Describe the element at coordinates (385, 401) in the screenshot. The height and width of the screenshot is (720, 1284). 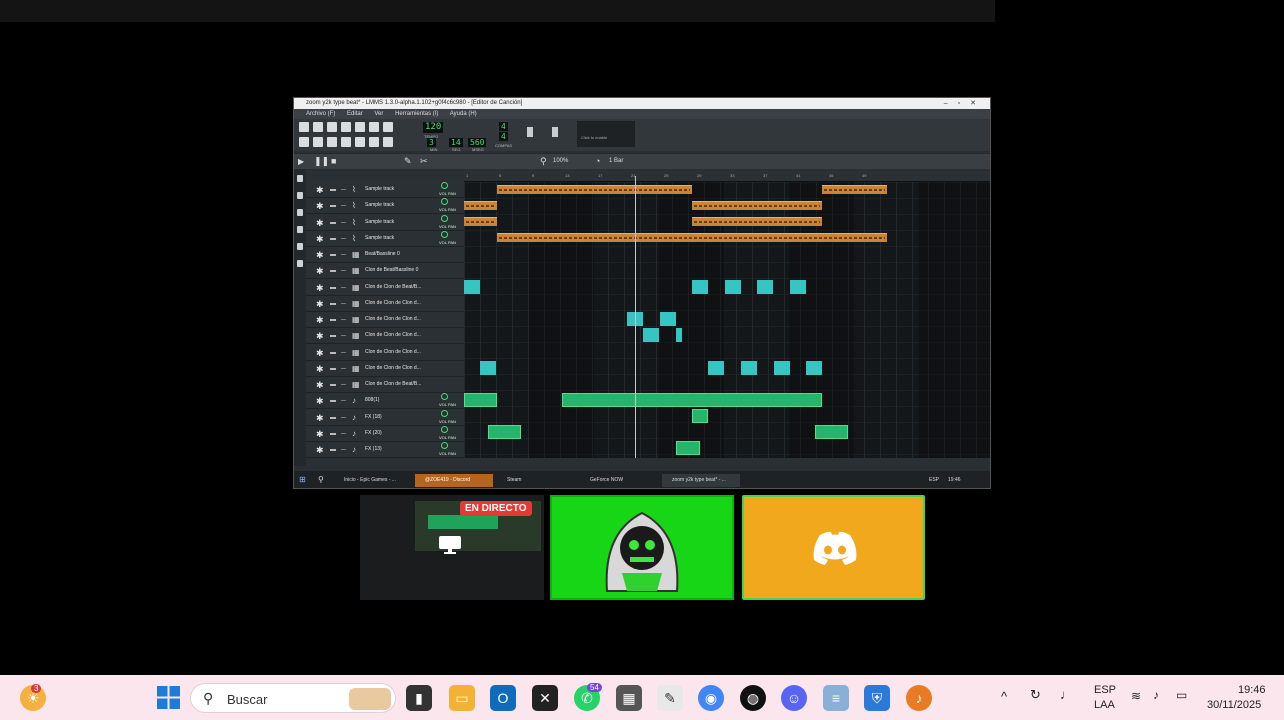
I see `track-row: ✱ ♪ 808(1) VOL PAN` at that location.